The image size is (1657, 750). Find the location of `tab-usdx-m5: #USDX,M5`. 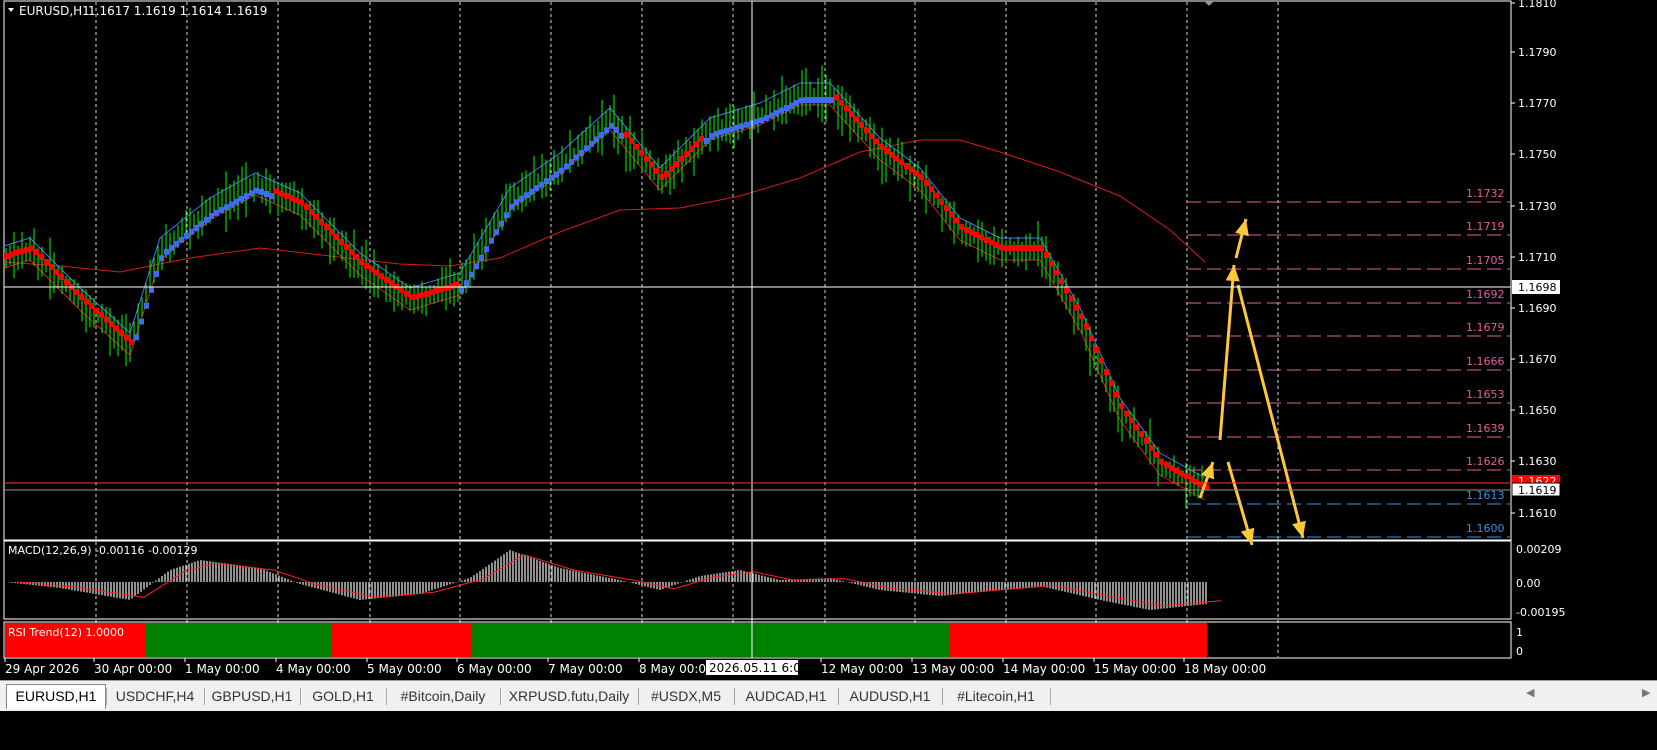

tab-usdx-m5: #USDX,M5 is located at coordinates (686, 696).